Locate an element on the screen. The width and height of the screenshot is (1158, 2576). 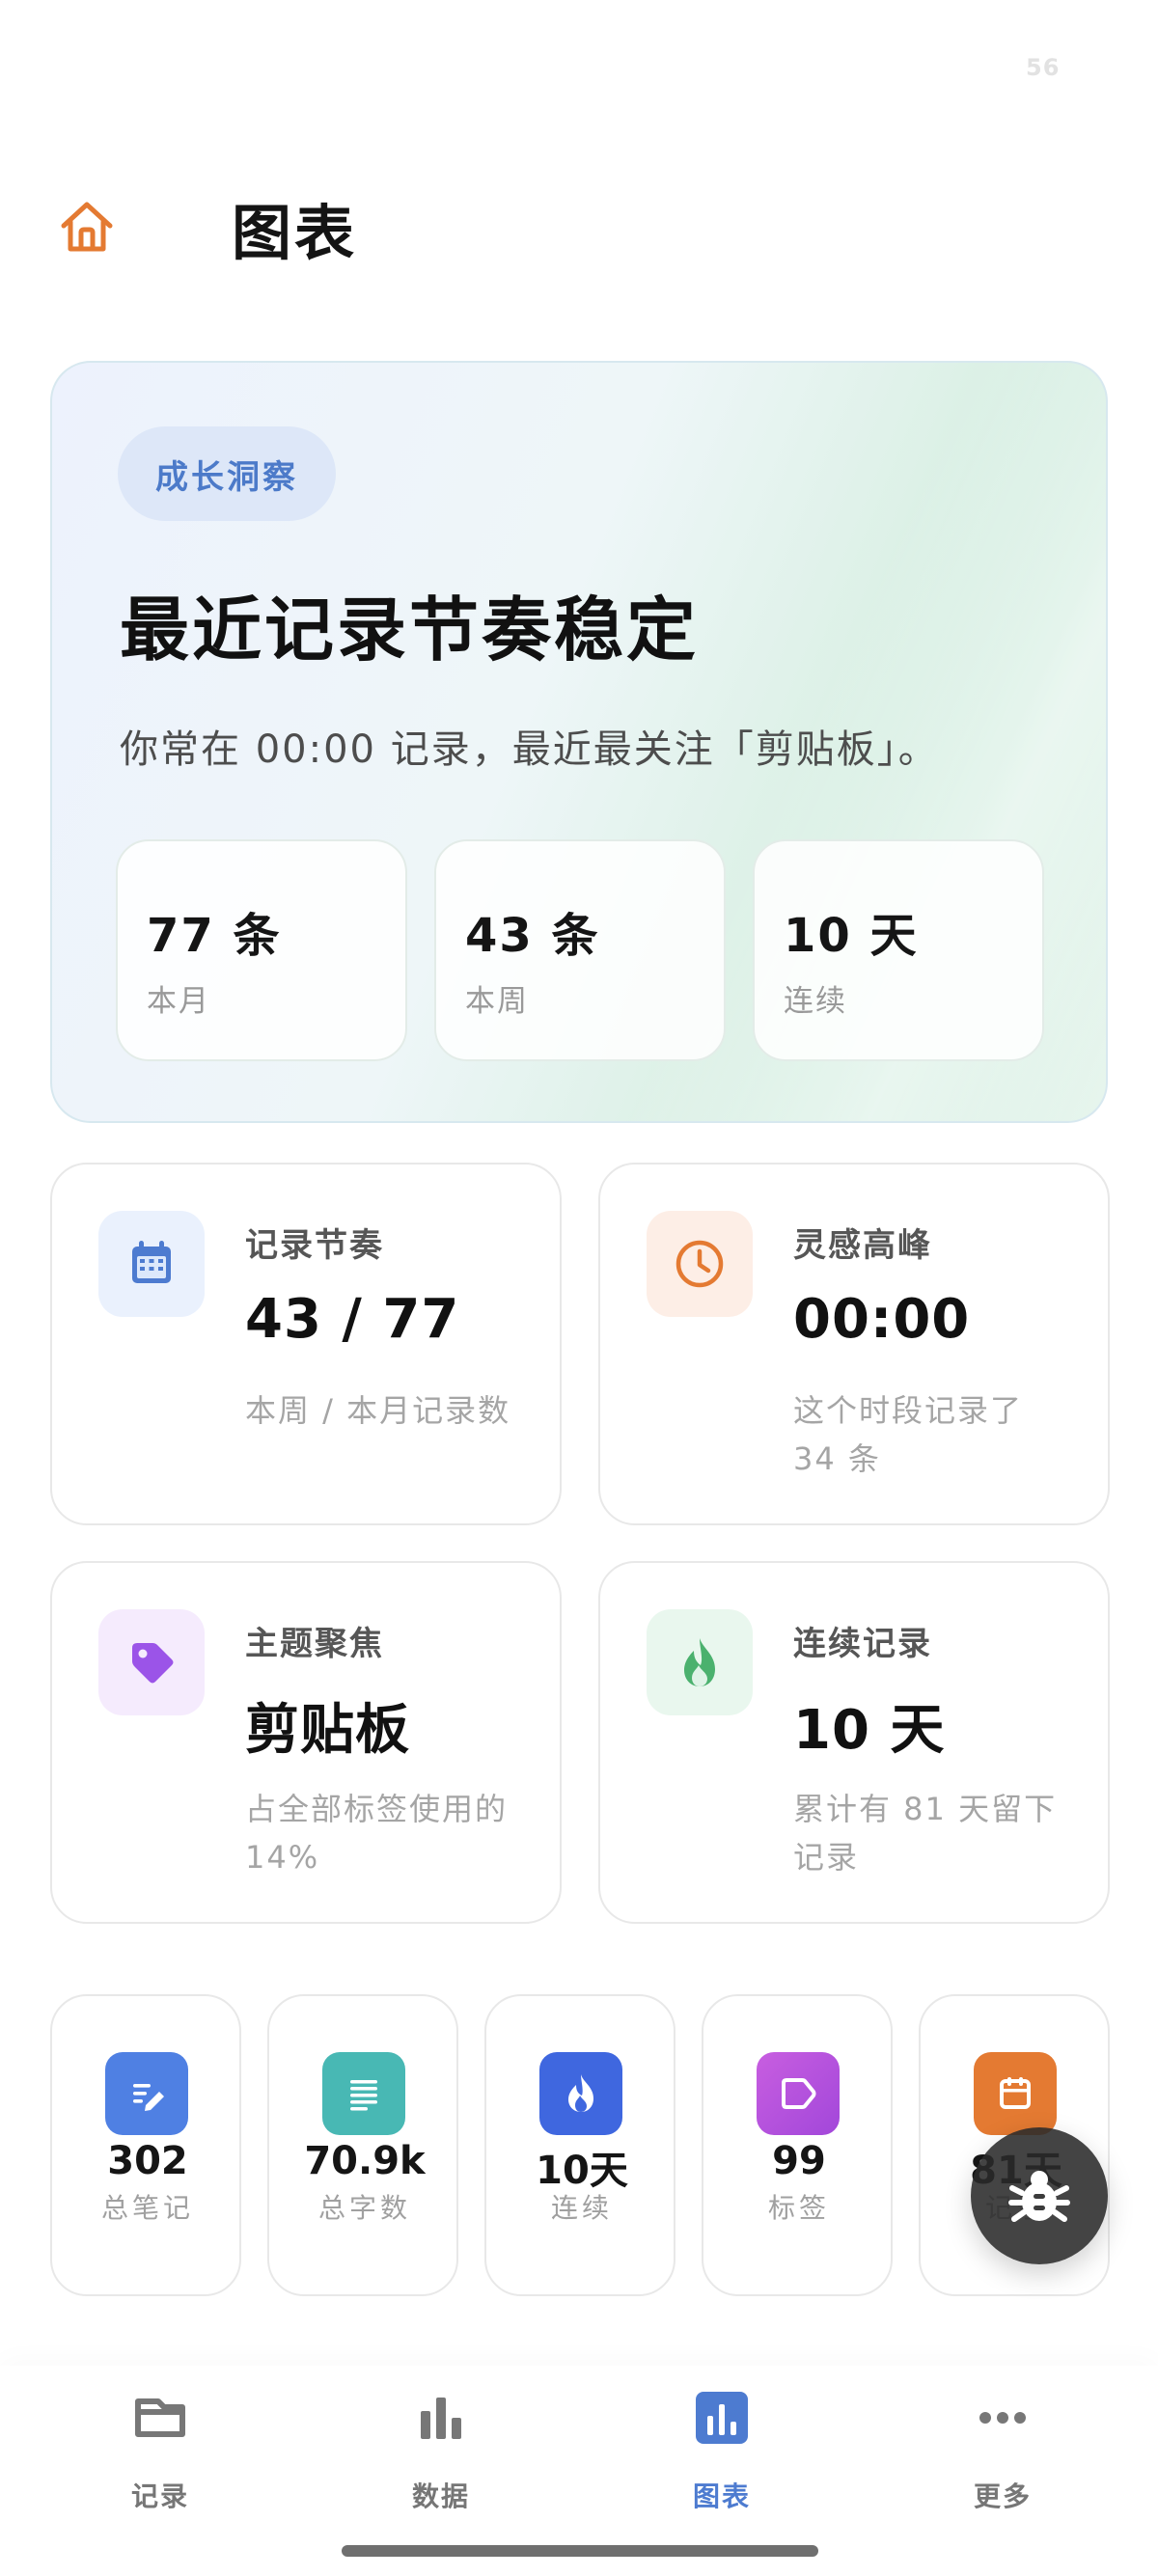
metric-value: 302 is located at coordinates (147, 2161).